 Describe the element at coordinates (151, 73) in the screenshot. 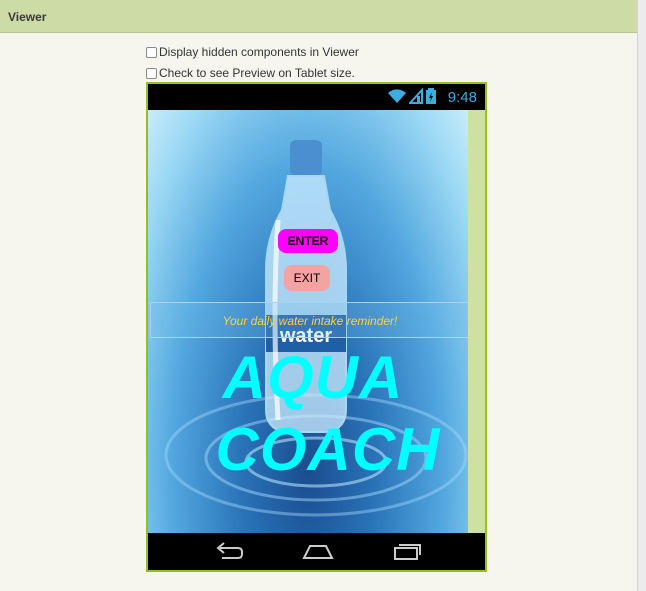

I see `tablet-preview-checkbox` at that location.